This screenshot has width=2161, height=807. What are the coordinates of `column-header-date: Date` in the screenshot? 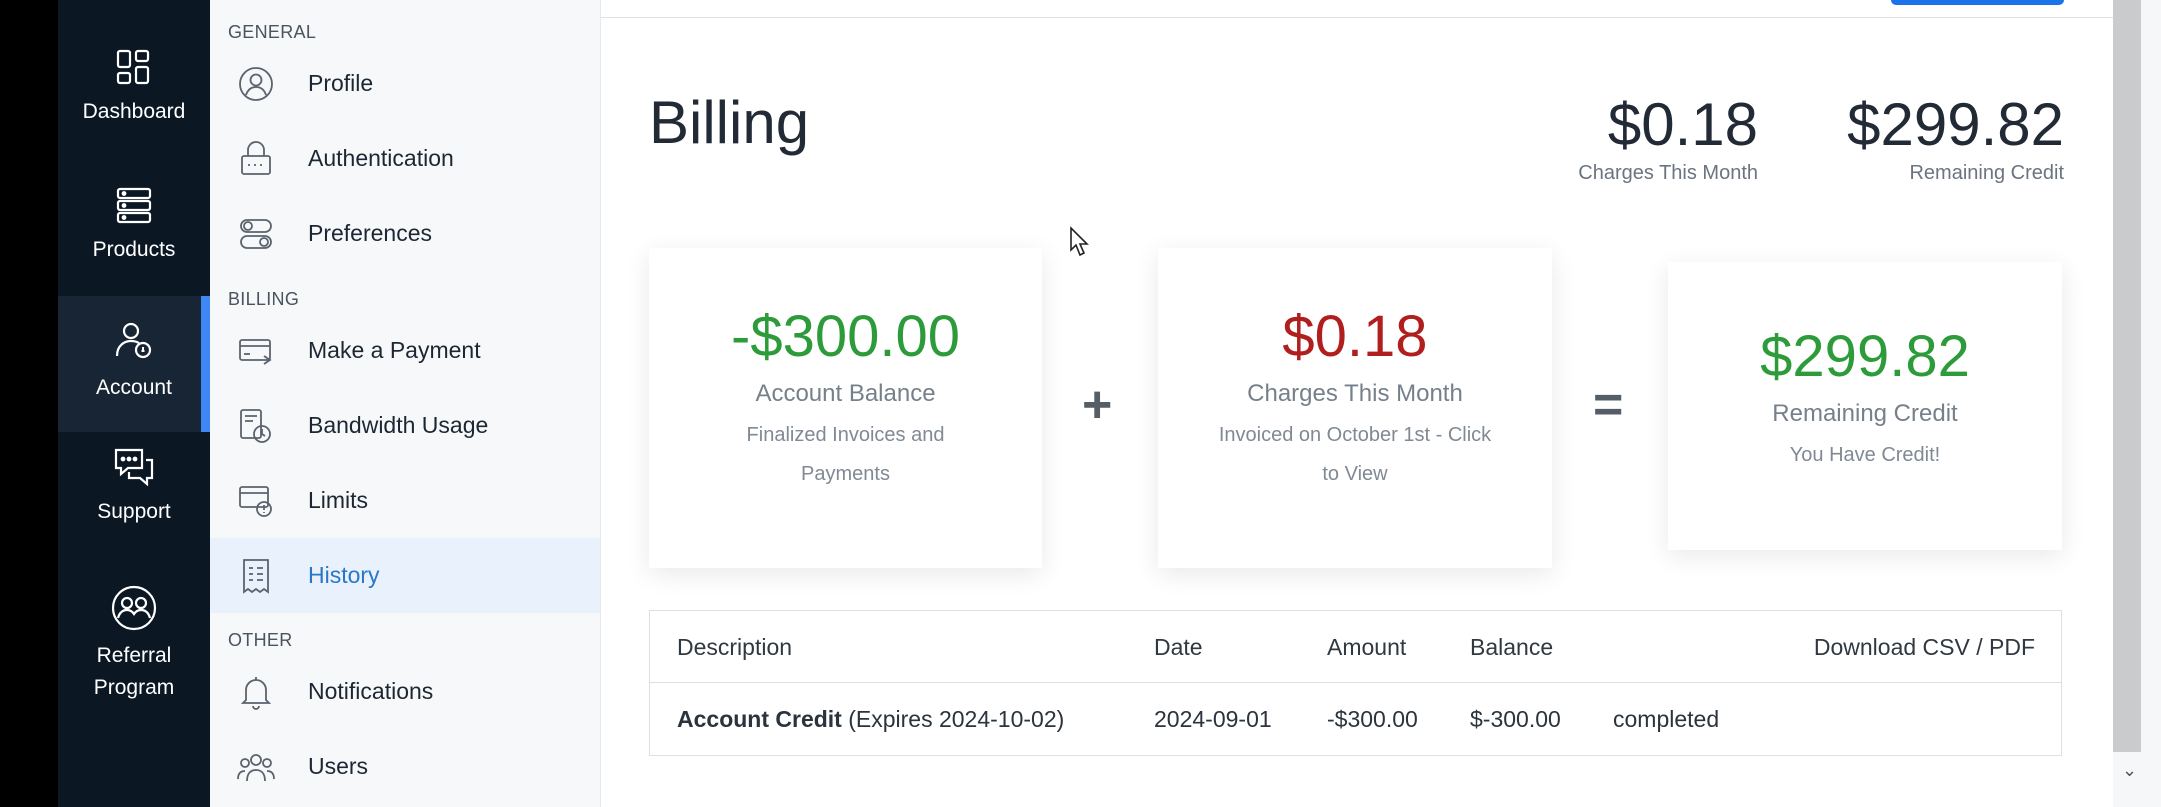 It's located at (1178, 647).